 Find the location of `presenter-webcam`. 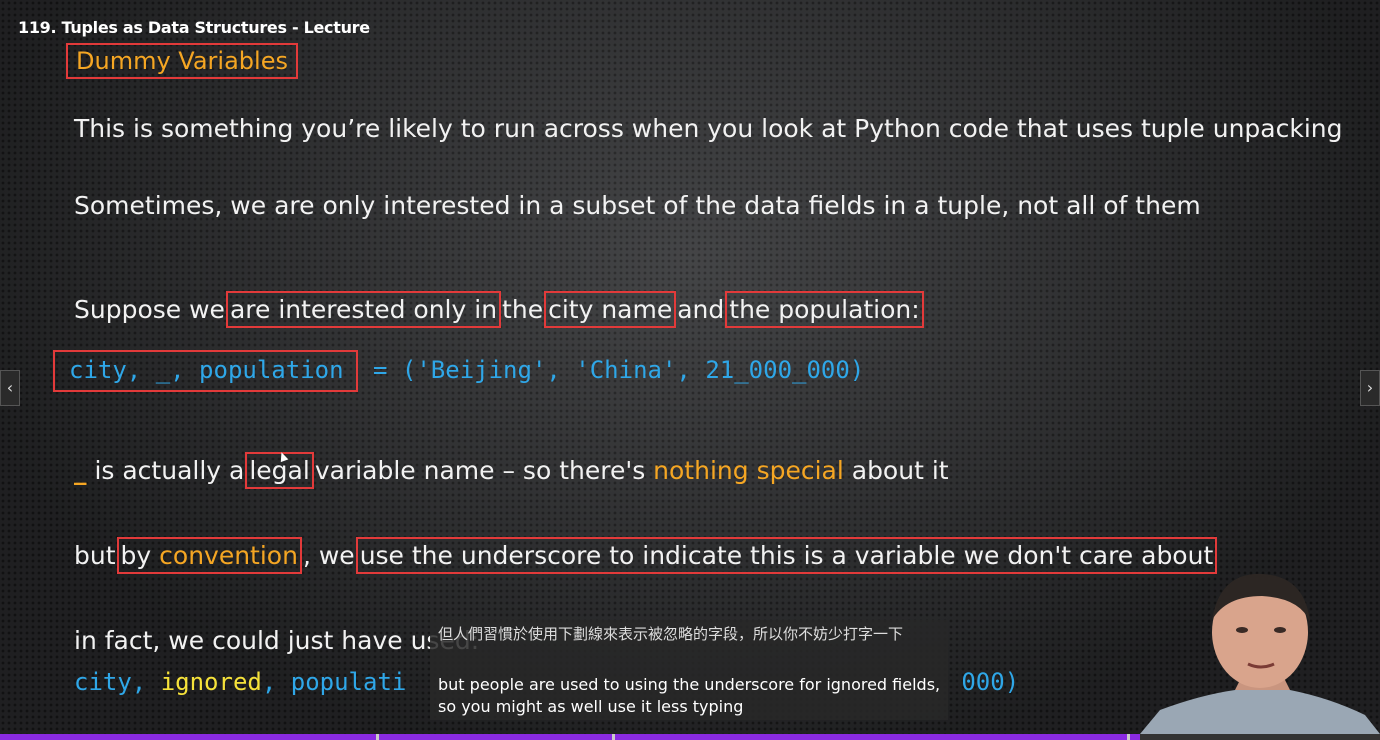

presenter-webcam is located at coordinates (1260, 653).